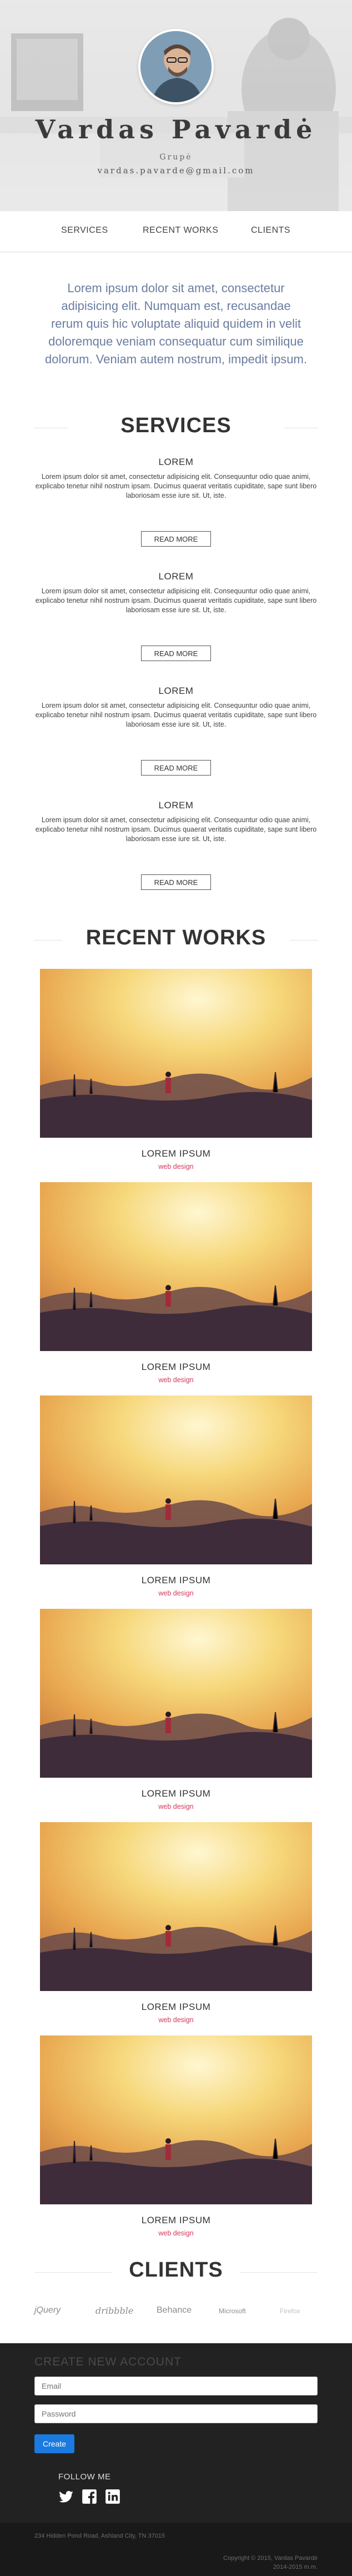 The height and width of the screenshot is (2576, 352). I want to click on clients-heading: CLIENTS, so click(176, 2272).